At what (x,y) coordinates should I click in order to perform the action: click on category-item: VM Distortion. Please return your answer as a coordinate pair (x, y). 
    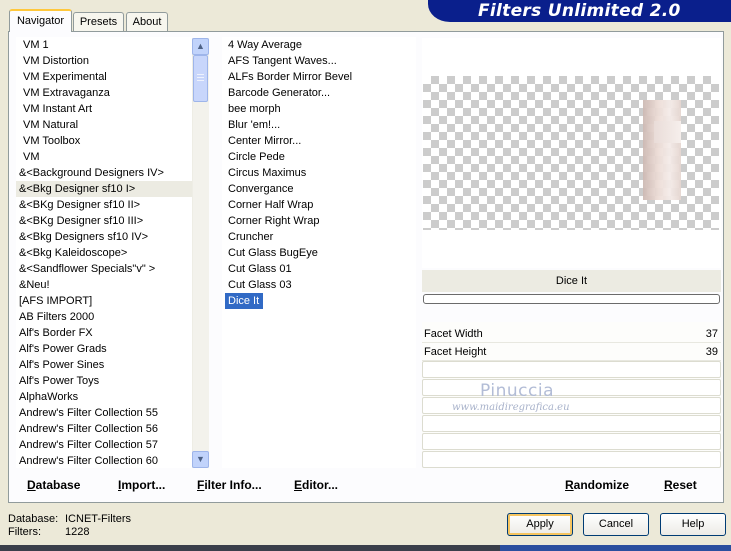
    Looking at the image, I should click on (104, 61).